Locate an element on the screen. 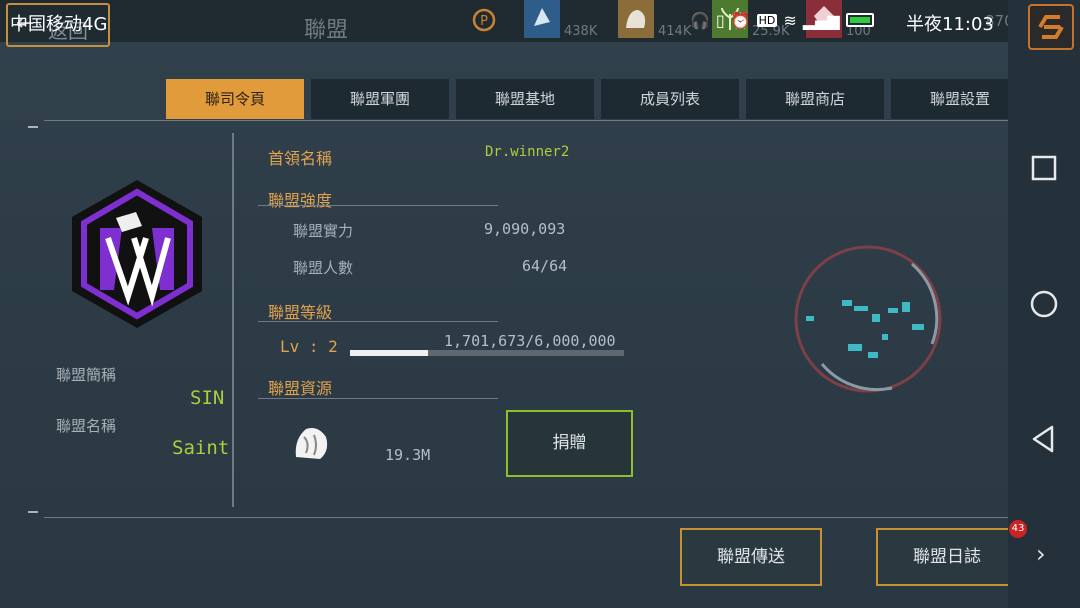 This screenshot has width=1080, height=608. gold-coin-icon: P is located at coordinates (484, 20).